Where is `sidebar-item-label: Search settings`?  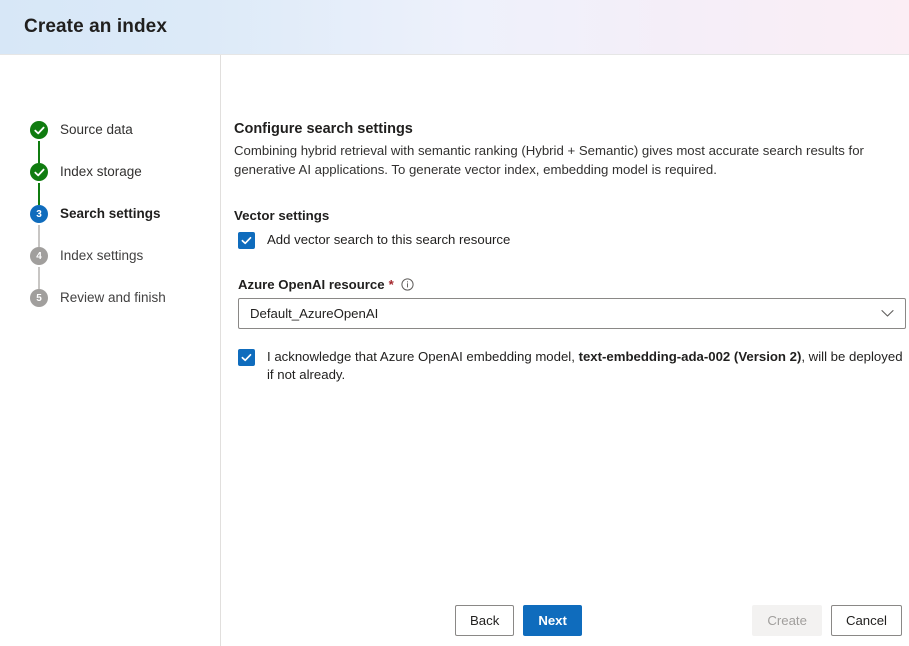
sidebar-item-label: Search settings is located at coordinates (110, 213).